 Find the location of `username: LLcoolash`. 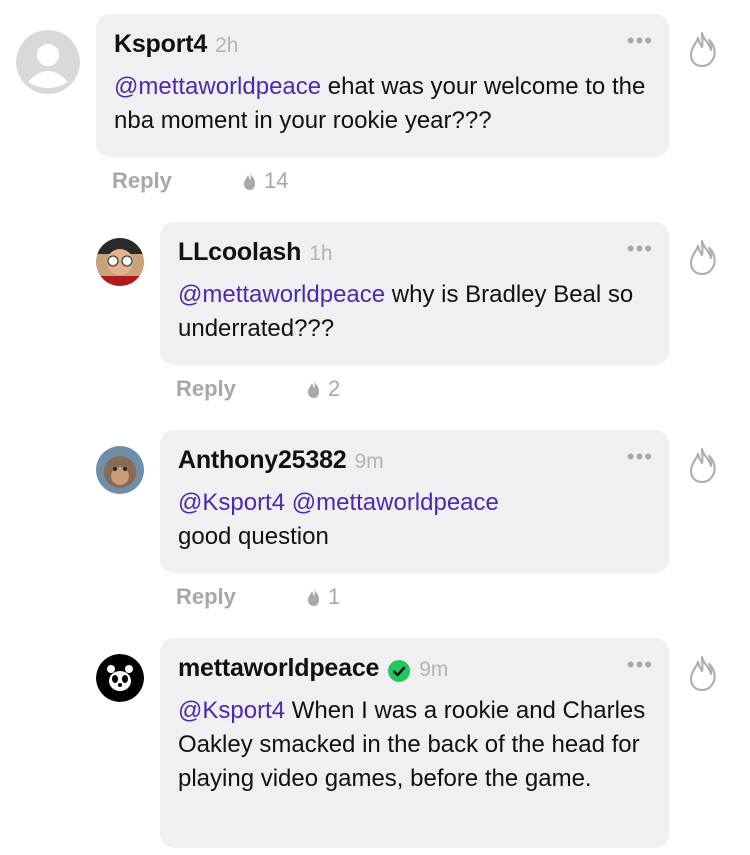

username: LLcoolash is located at coordinates (239, 252).